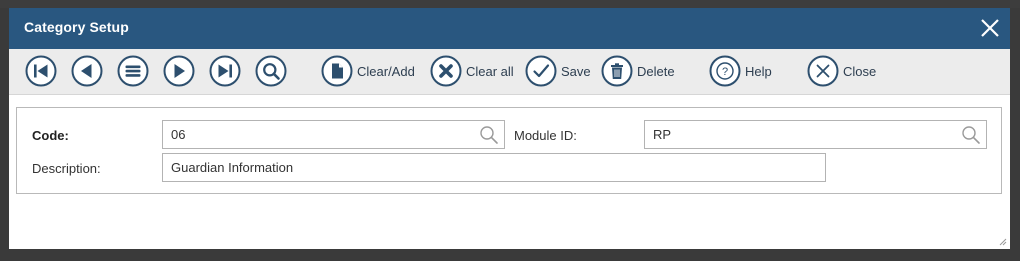 This screenshot has height=261, width=1020. I want to click on clear-add-button: Clear/Add, so click(368, 71).